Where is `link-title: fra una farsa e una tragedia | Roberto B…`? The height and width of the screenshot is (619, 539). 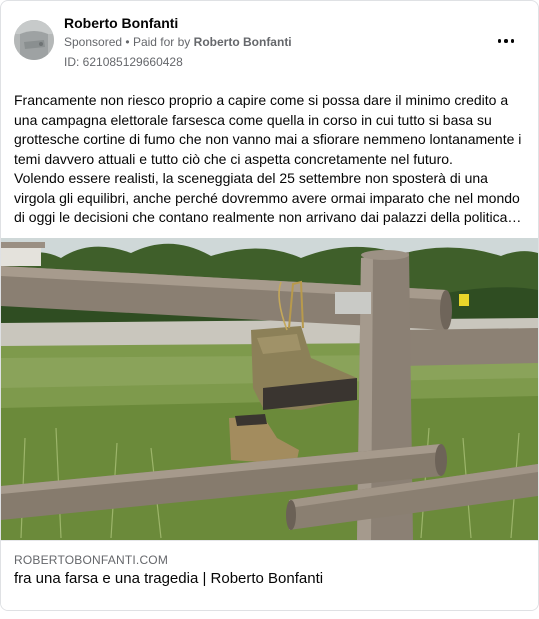
link-title: fra una farsa e una tragedia | Roberto B… is located at coordinates (168, 578).